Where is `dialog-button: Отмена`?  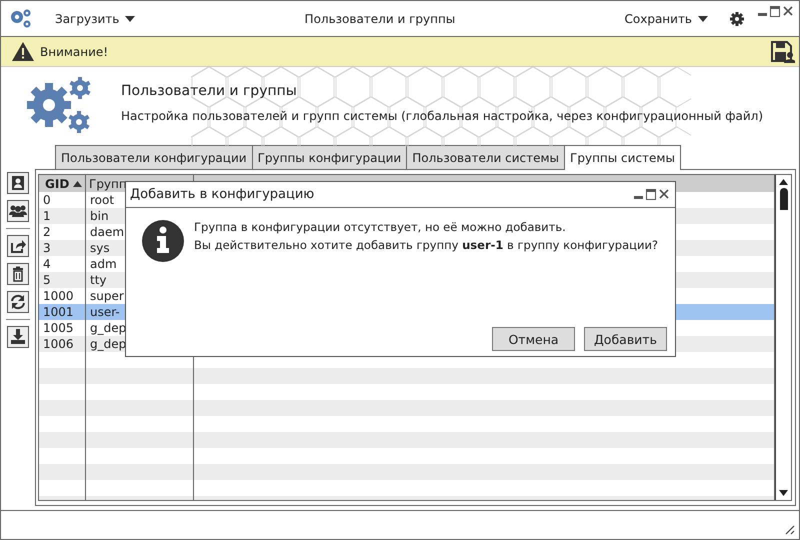
dialog-button: Отмена is located at coordinates (533, 339).